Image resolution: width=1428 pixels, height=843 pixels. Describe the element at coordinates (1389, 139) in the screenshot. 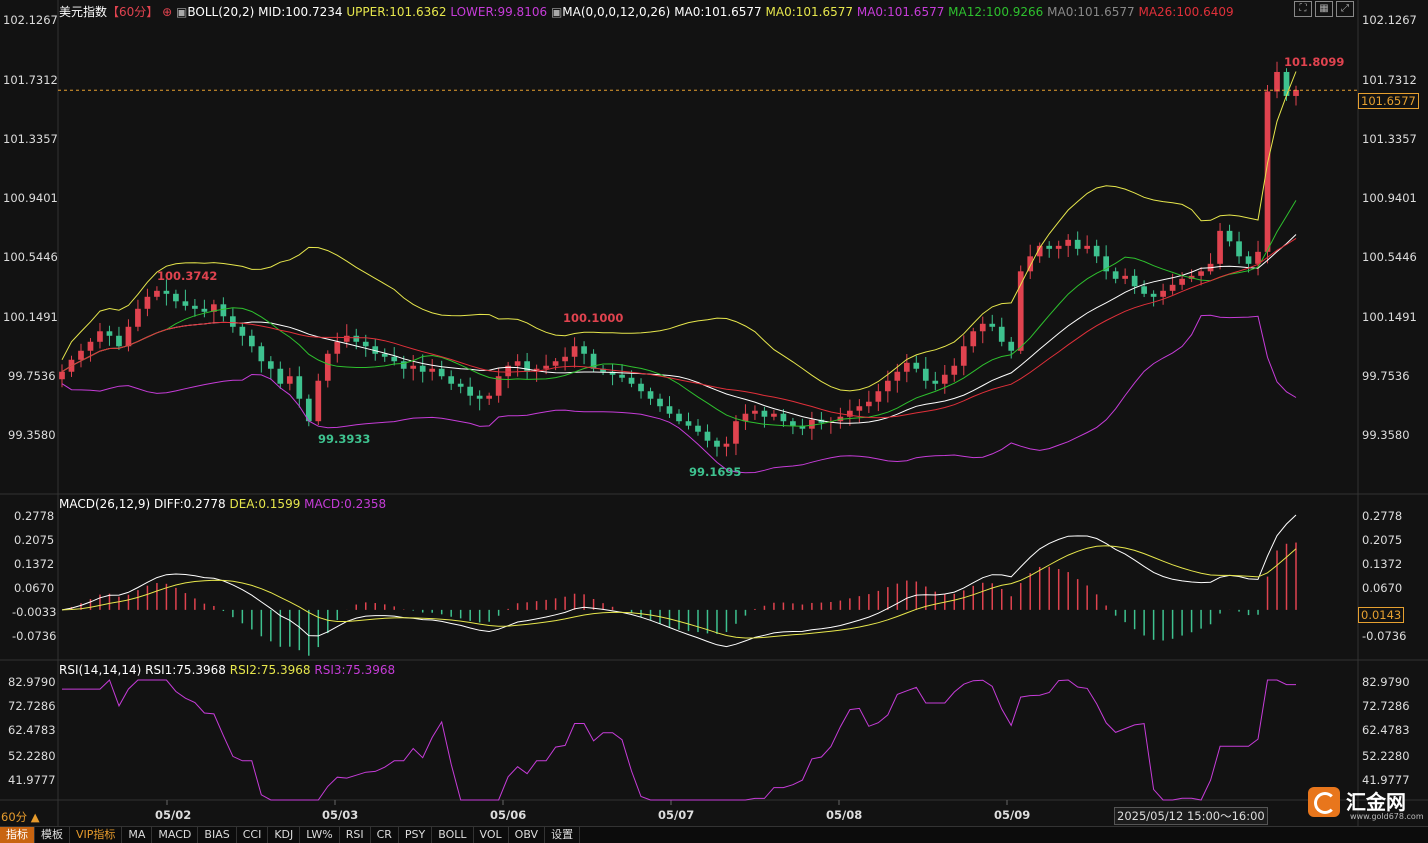

I see `y-tick-right: 101.3357` at that location.